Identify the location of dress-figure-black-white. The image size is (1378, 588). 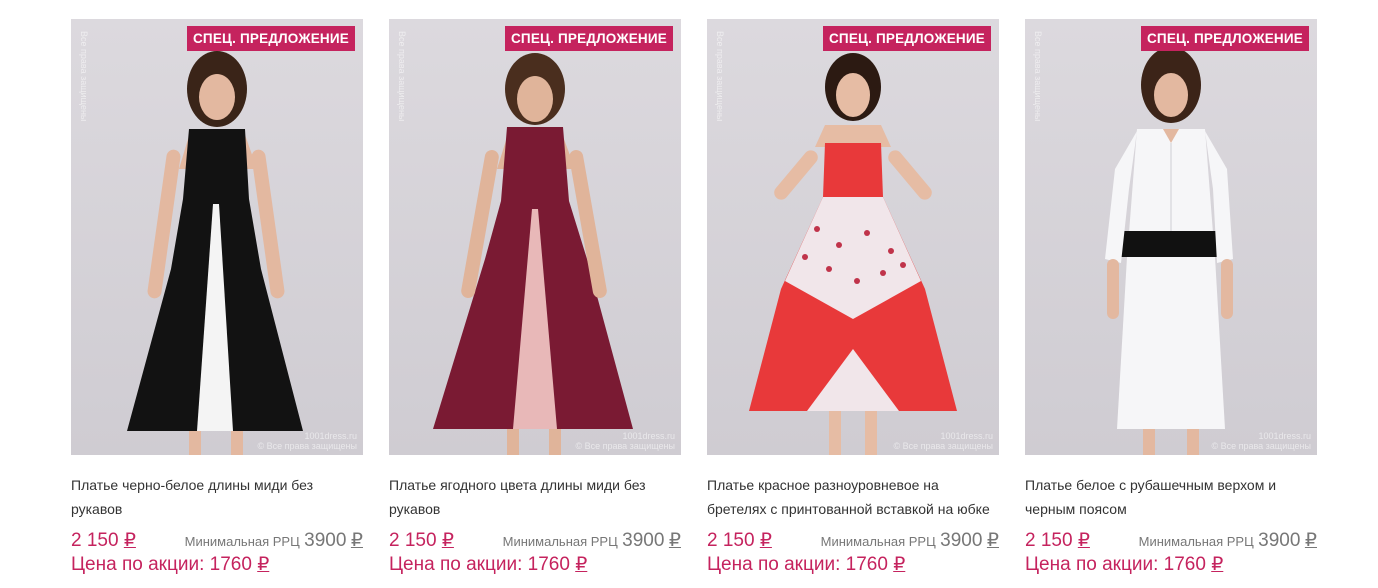
(215, 253).